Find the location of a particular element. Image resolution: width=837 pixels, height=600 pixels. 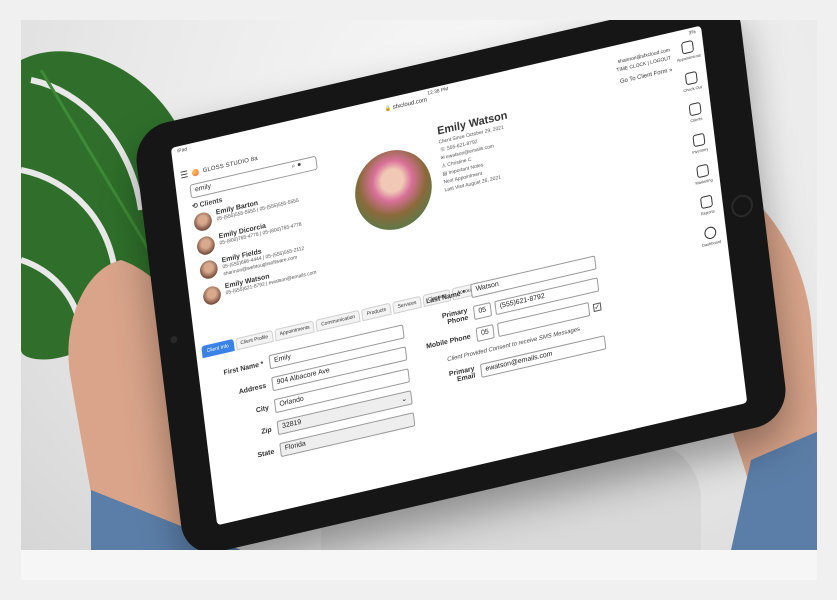

address-label: Address is located at coordinates (252, 389).